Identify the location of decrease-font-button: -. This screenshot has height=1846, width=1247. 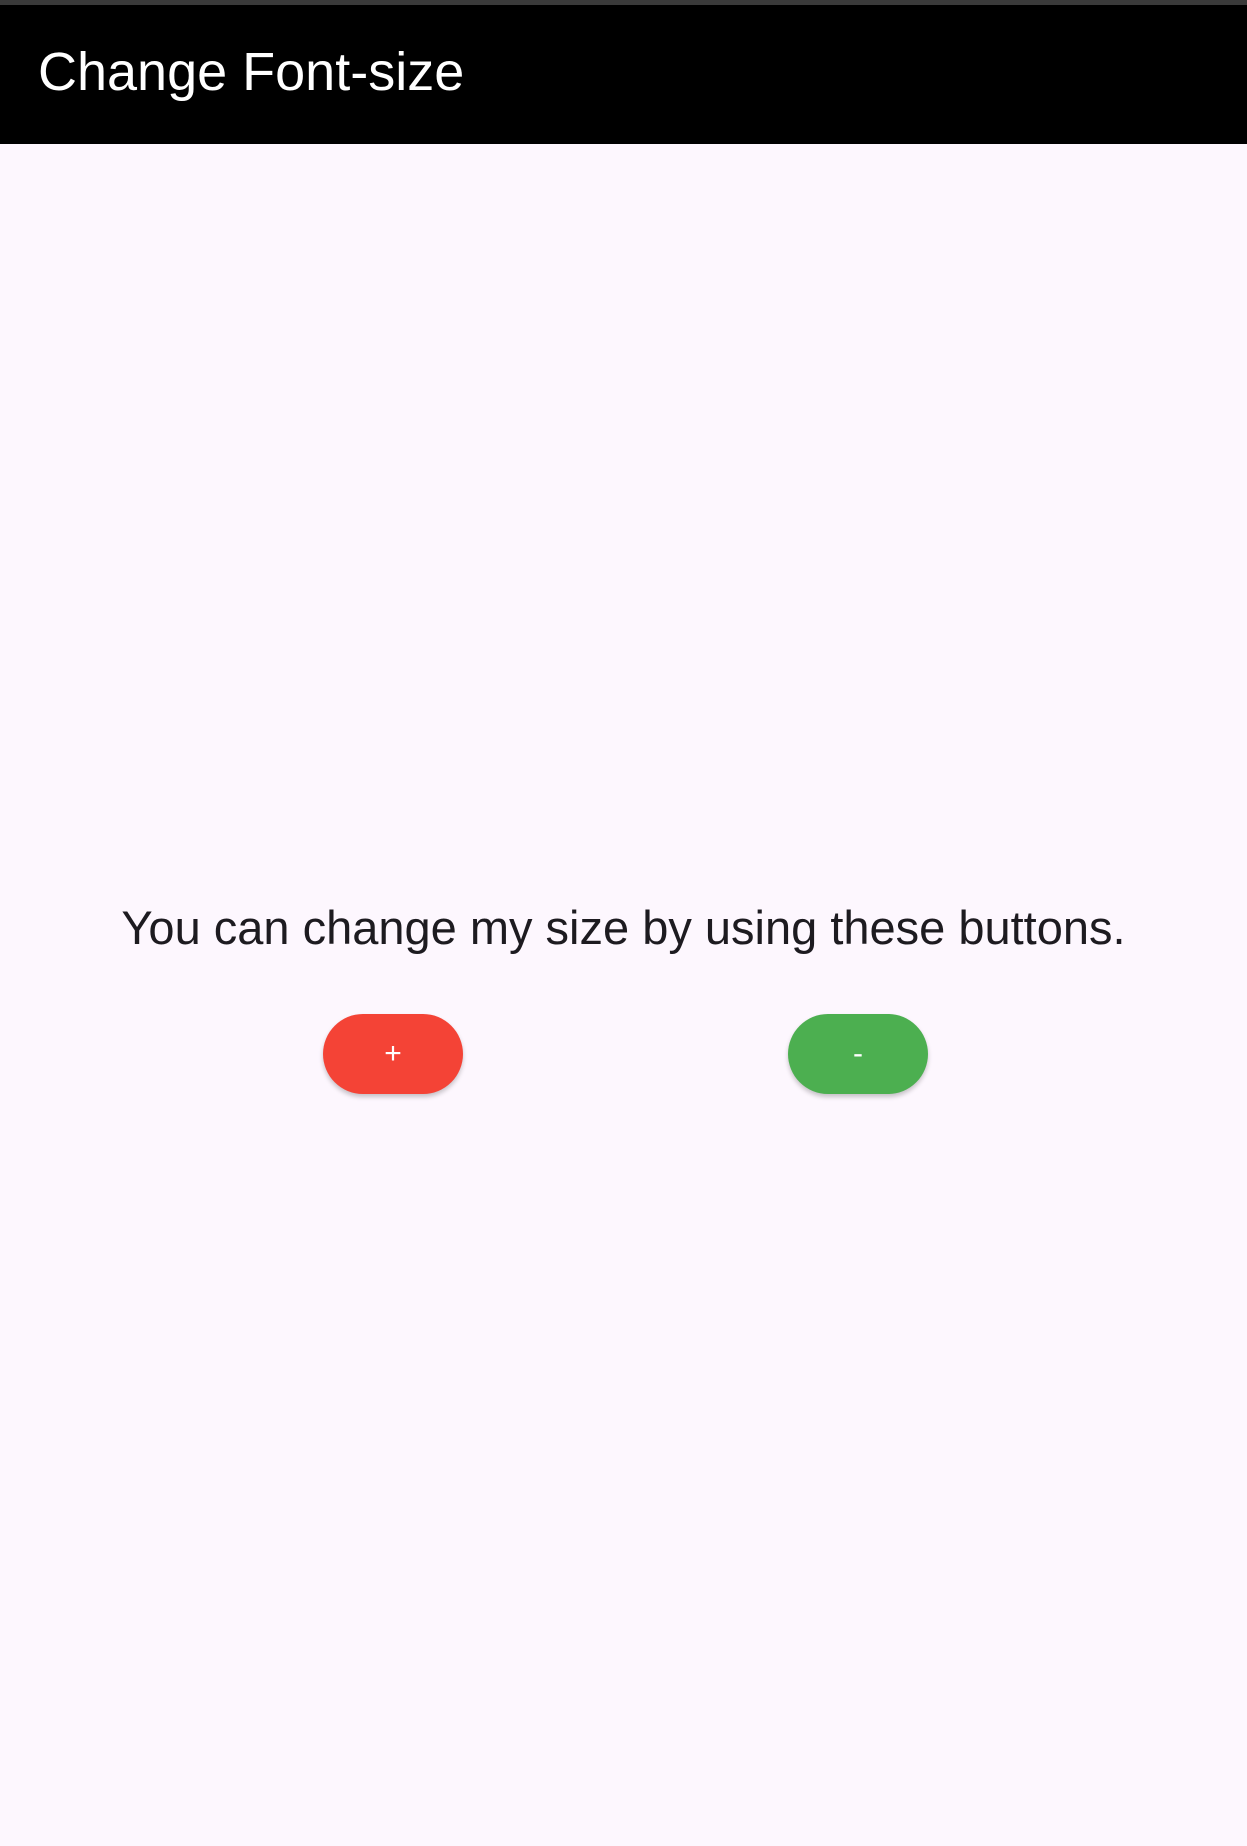
(858, 1054).